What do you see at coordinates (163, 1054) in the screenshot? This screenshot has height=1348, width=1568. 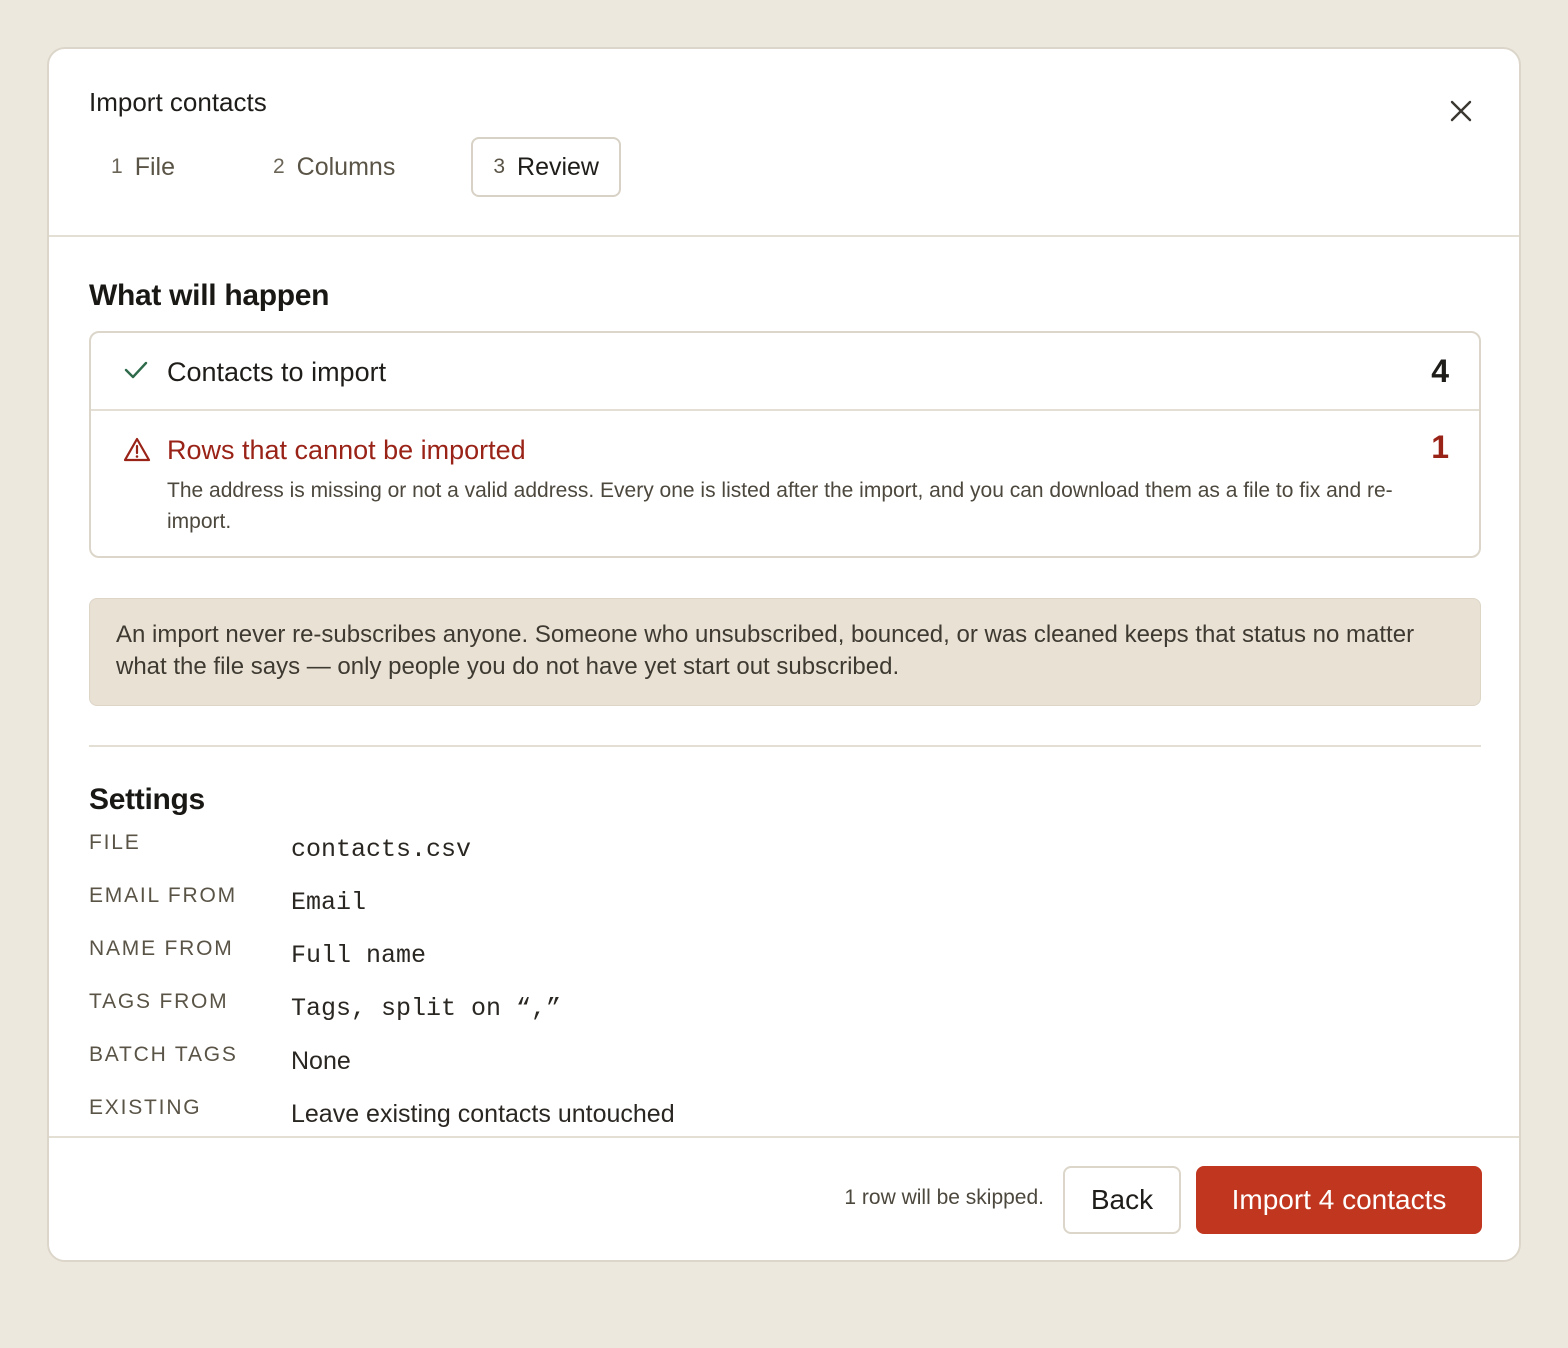 I see `setting-key: Batch tags` at bounding box center [163, 1054].